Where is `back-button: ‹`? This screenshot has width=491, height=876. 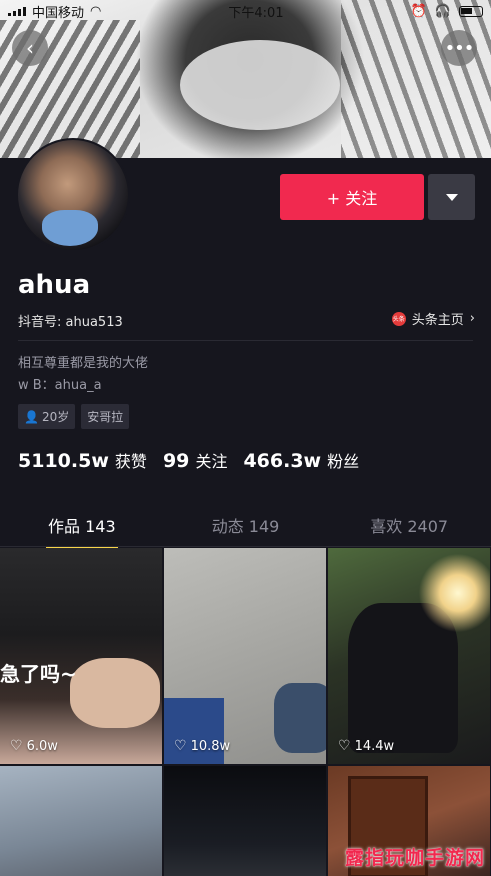 back-button: ‹ is located at coordinates (30, 48).